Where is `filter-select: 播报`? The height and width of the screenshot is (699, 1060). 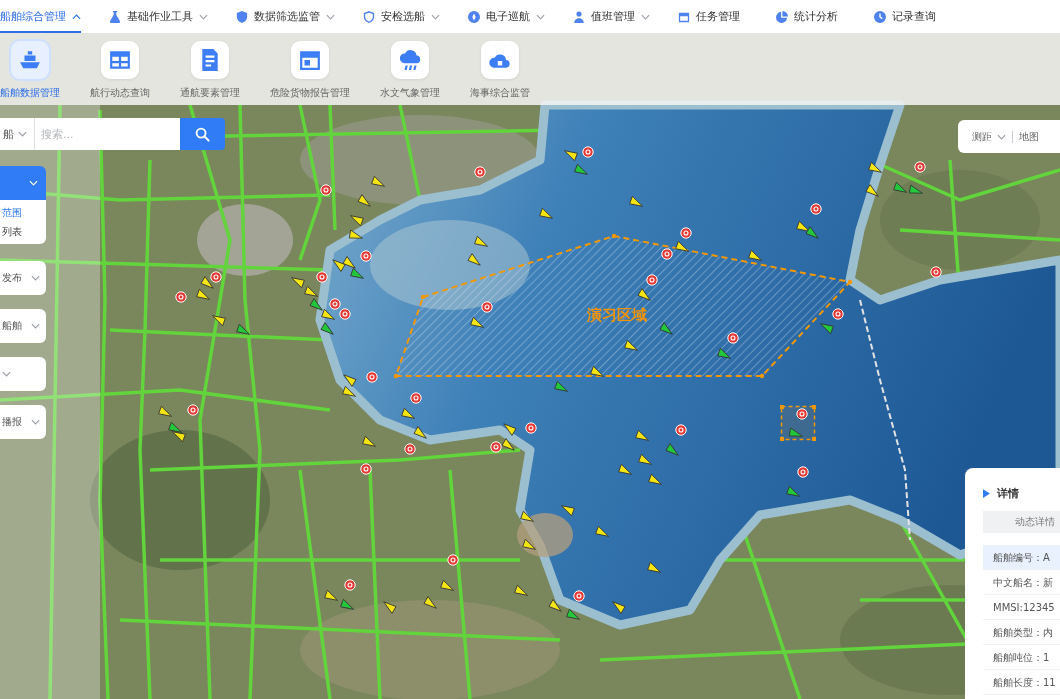 filter-select: 播报 is located at coordinates (23, 422).